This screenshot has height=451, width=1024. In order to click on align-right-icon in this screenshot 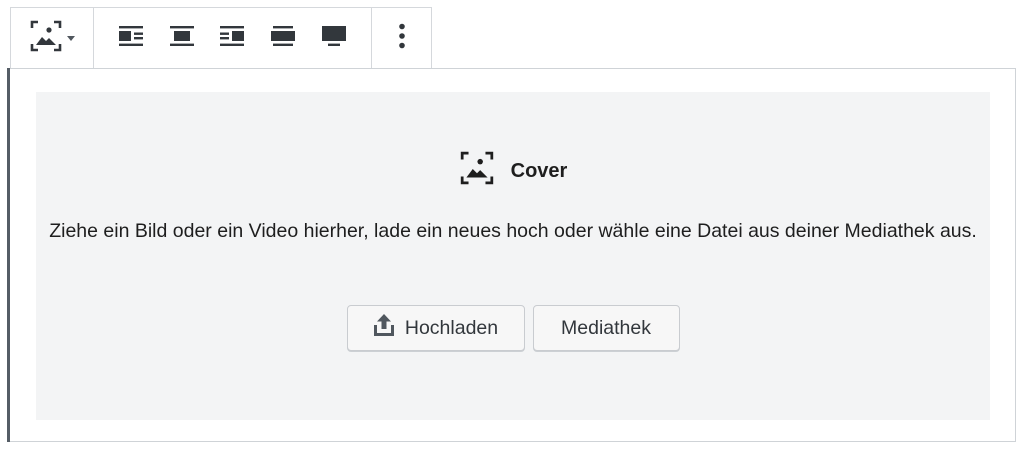, I will do `click(232, 38)`.